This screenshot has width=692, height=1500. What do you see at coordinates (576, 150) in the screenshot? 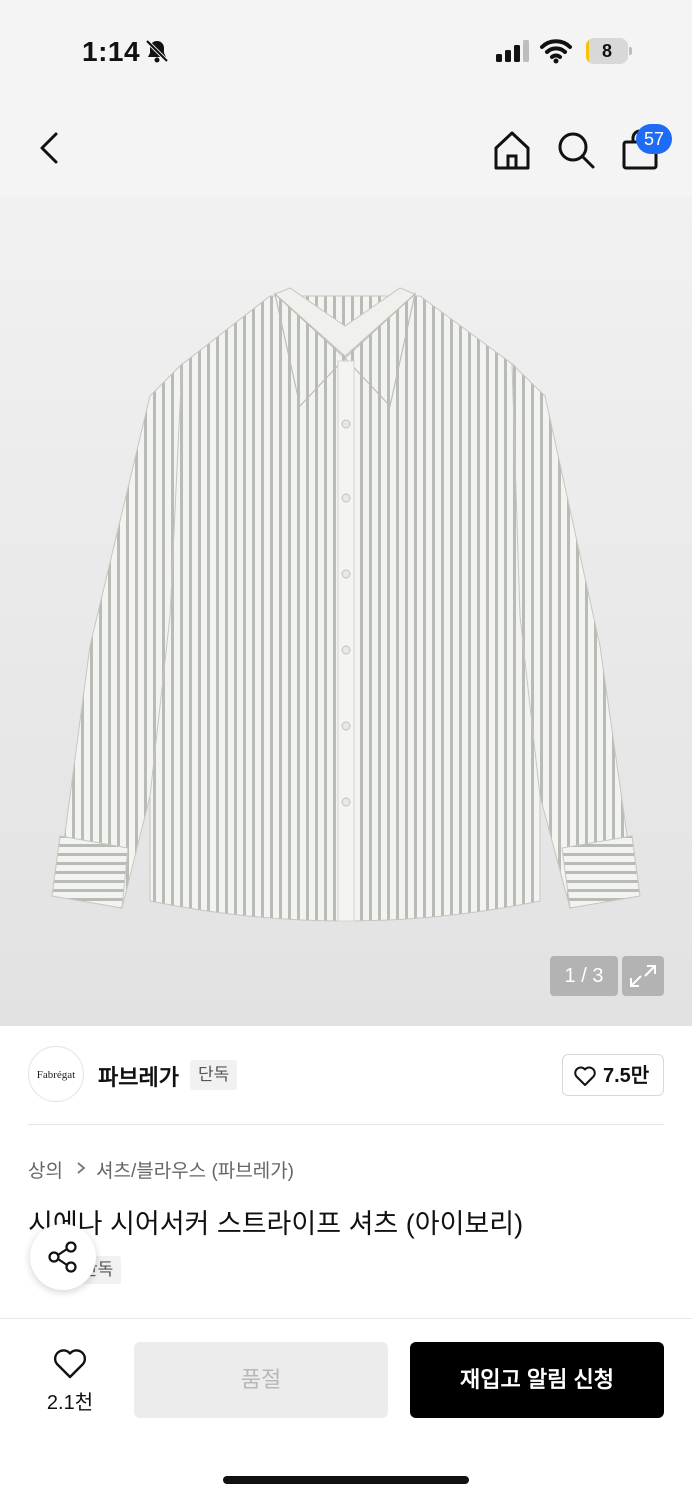
I see `search-icon` at bounding box center [576, 150].